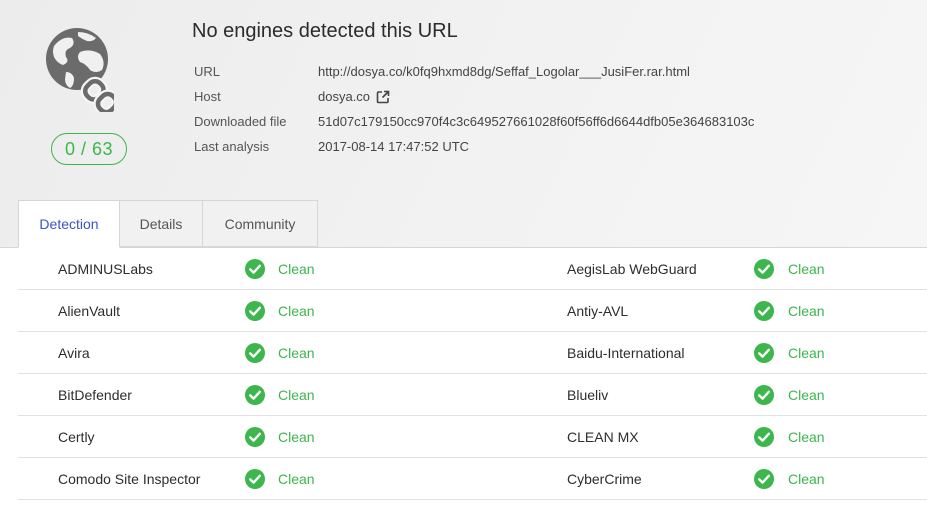 The image size is (927, 520). I want to click on host-value: dosya.co, so click(354, 96).